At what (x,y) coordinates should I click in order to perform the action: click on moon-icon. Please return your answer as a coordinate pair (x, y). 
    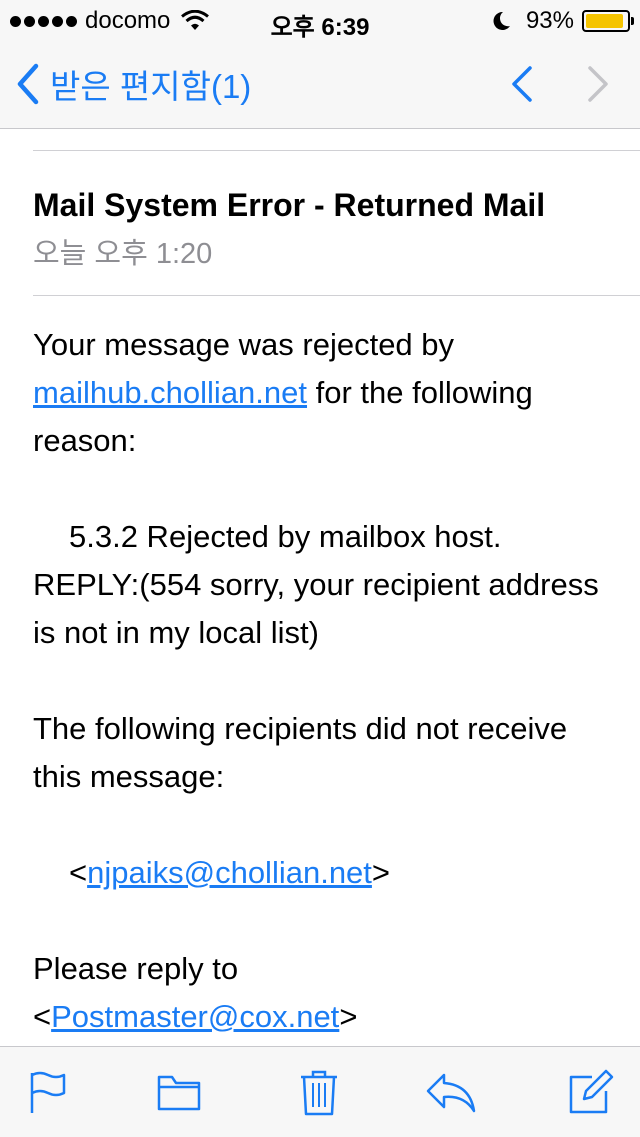
    Looking at the image, I should click on (501, 20).